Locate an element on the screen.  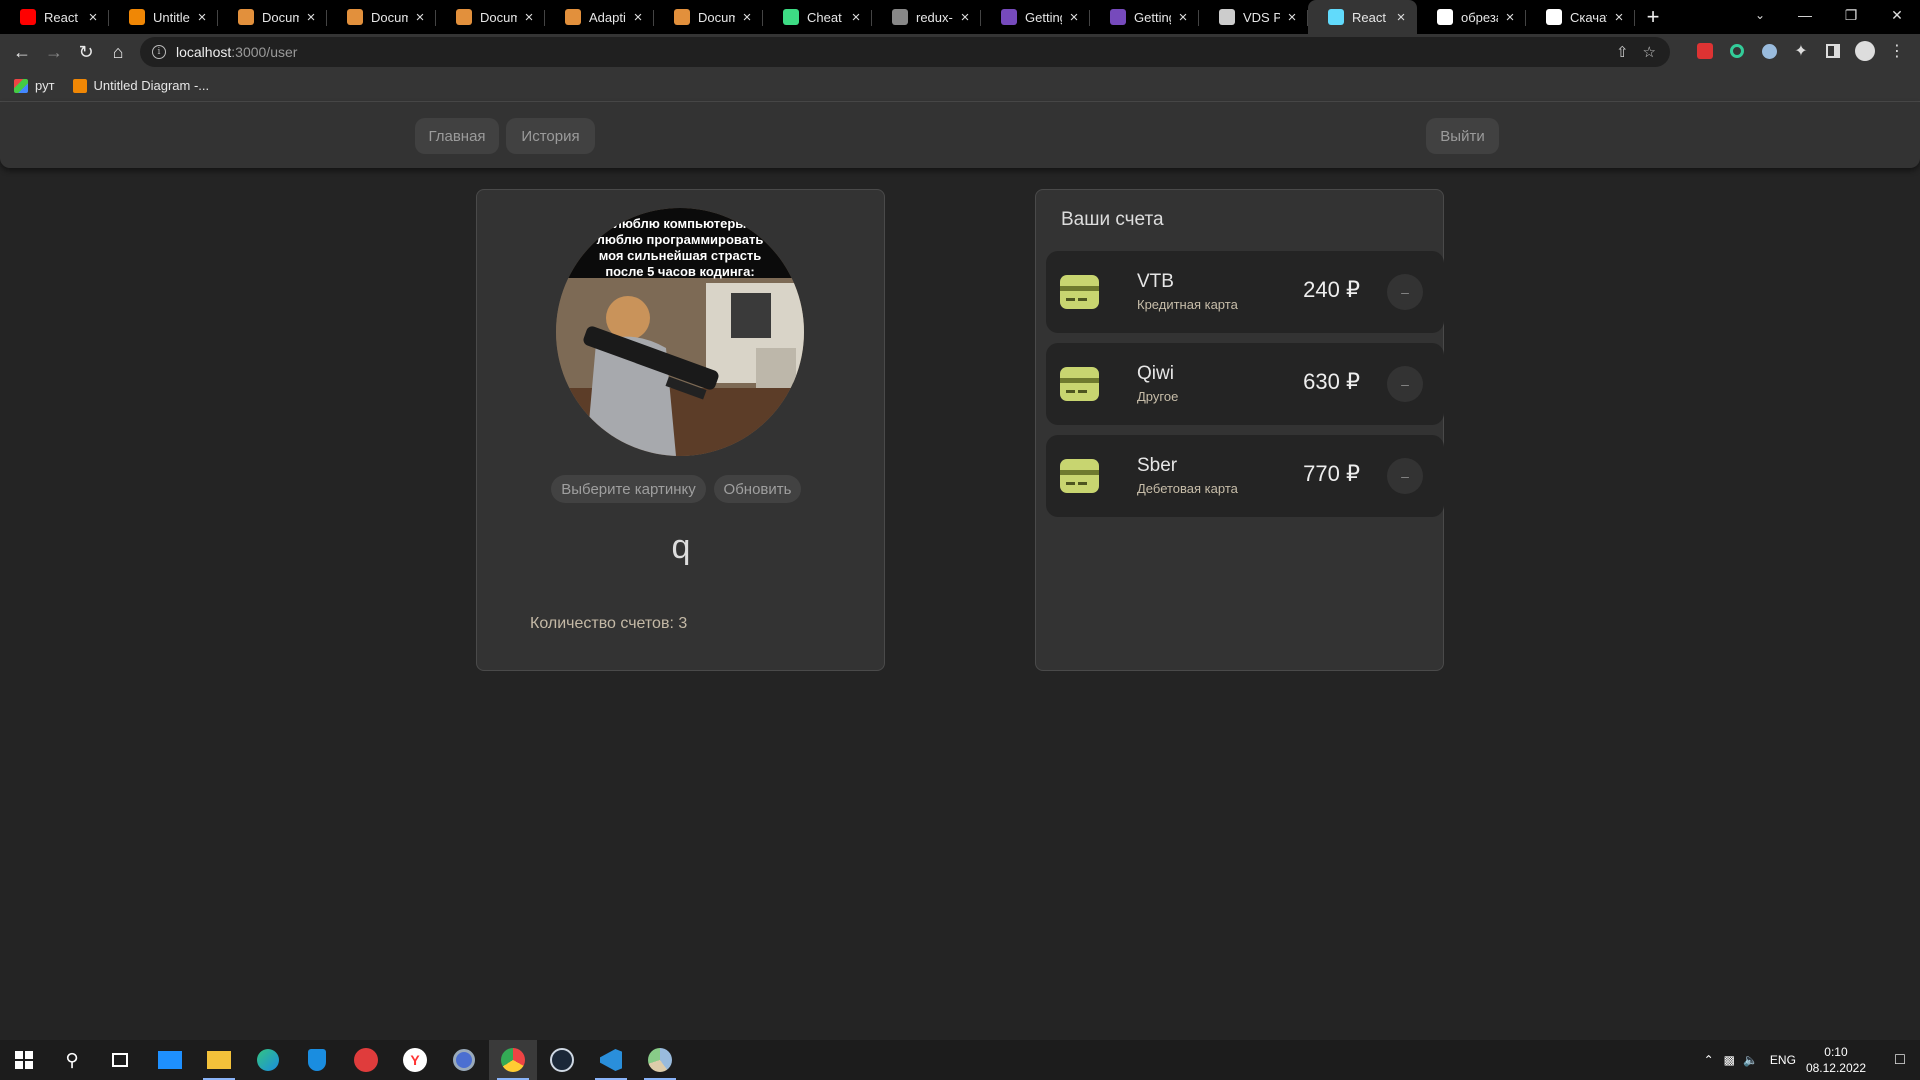
avatar-caption-line: после 5 часов кодинга: is located at coordinates (680, 271).